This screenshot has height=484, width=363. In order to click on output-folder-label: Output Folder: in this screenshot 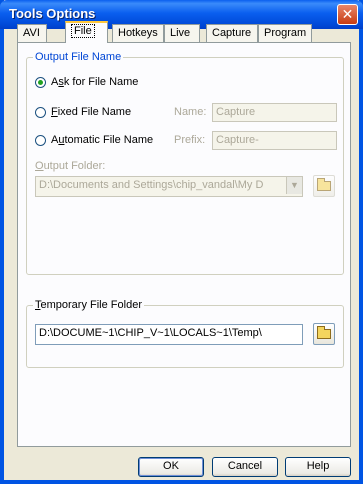, I will do `click(70, 166)`.